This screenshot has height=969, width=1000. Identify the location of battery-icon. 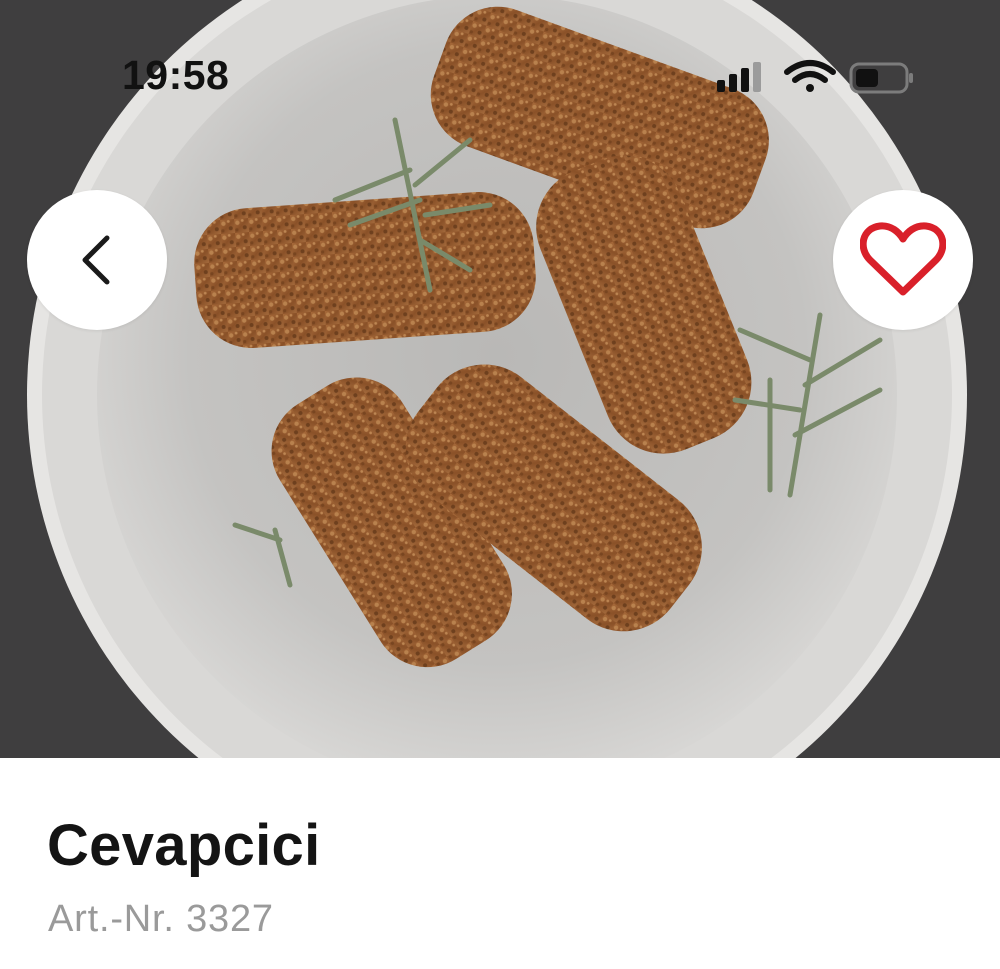
(881, 78).